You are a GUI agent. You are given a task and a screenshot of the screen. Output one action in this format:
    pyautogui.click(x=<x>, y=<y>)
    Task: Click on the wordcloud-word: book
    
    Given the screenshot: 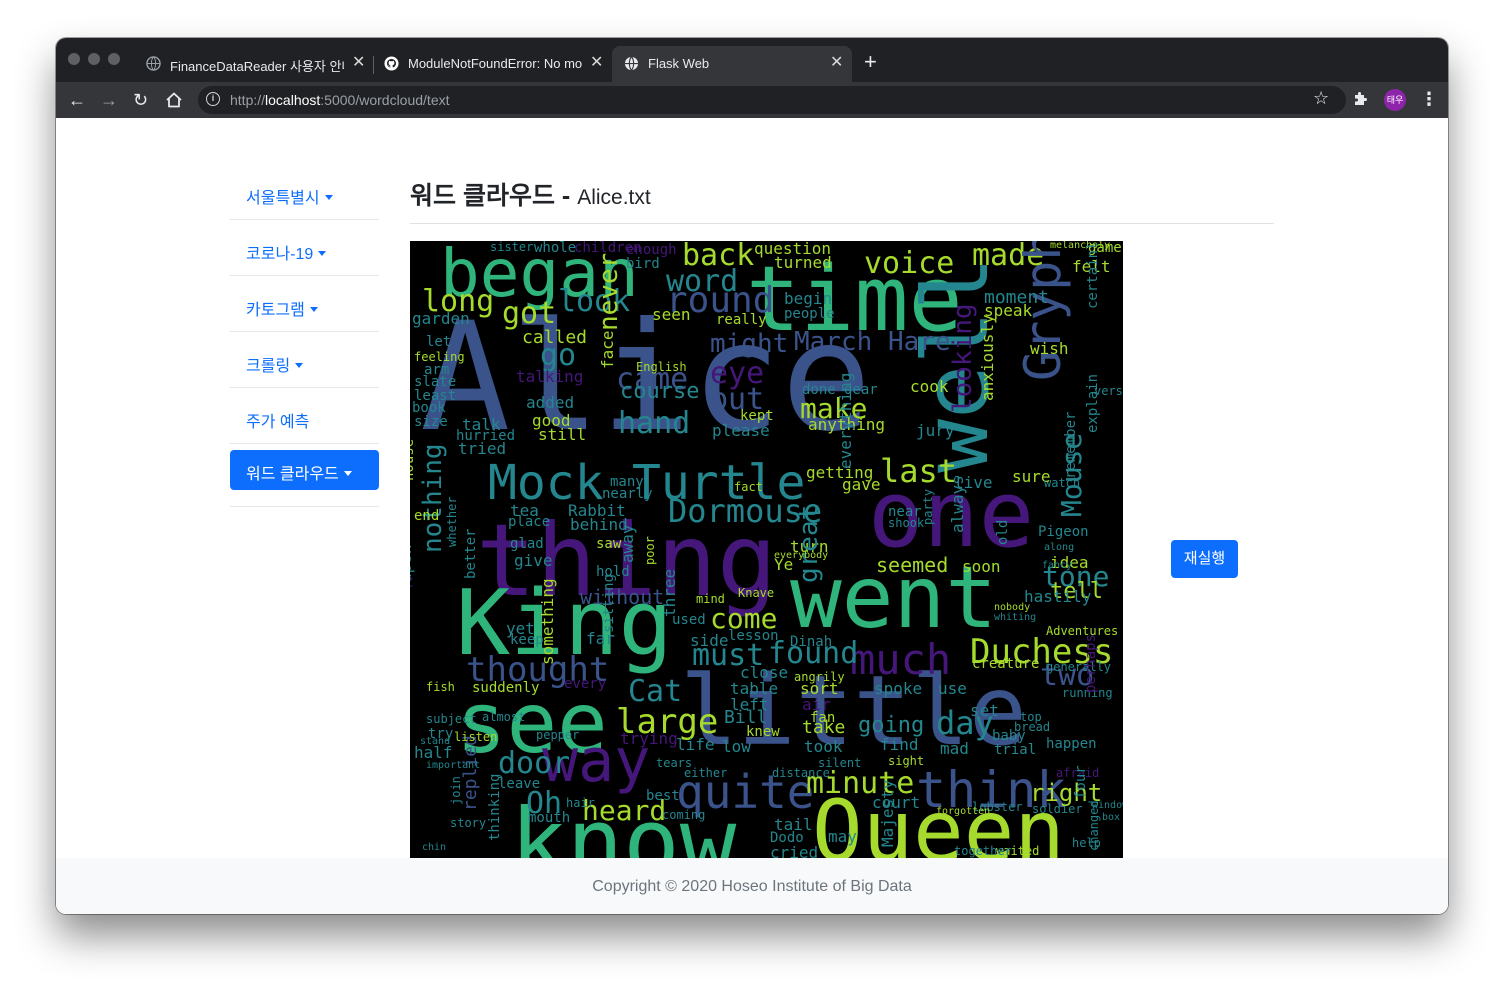 What is the action you would take?
    pyautogui.click(x=429, y=408)
    